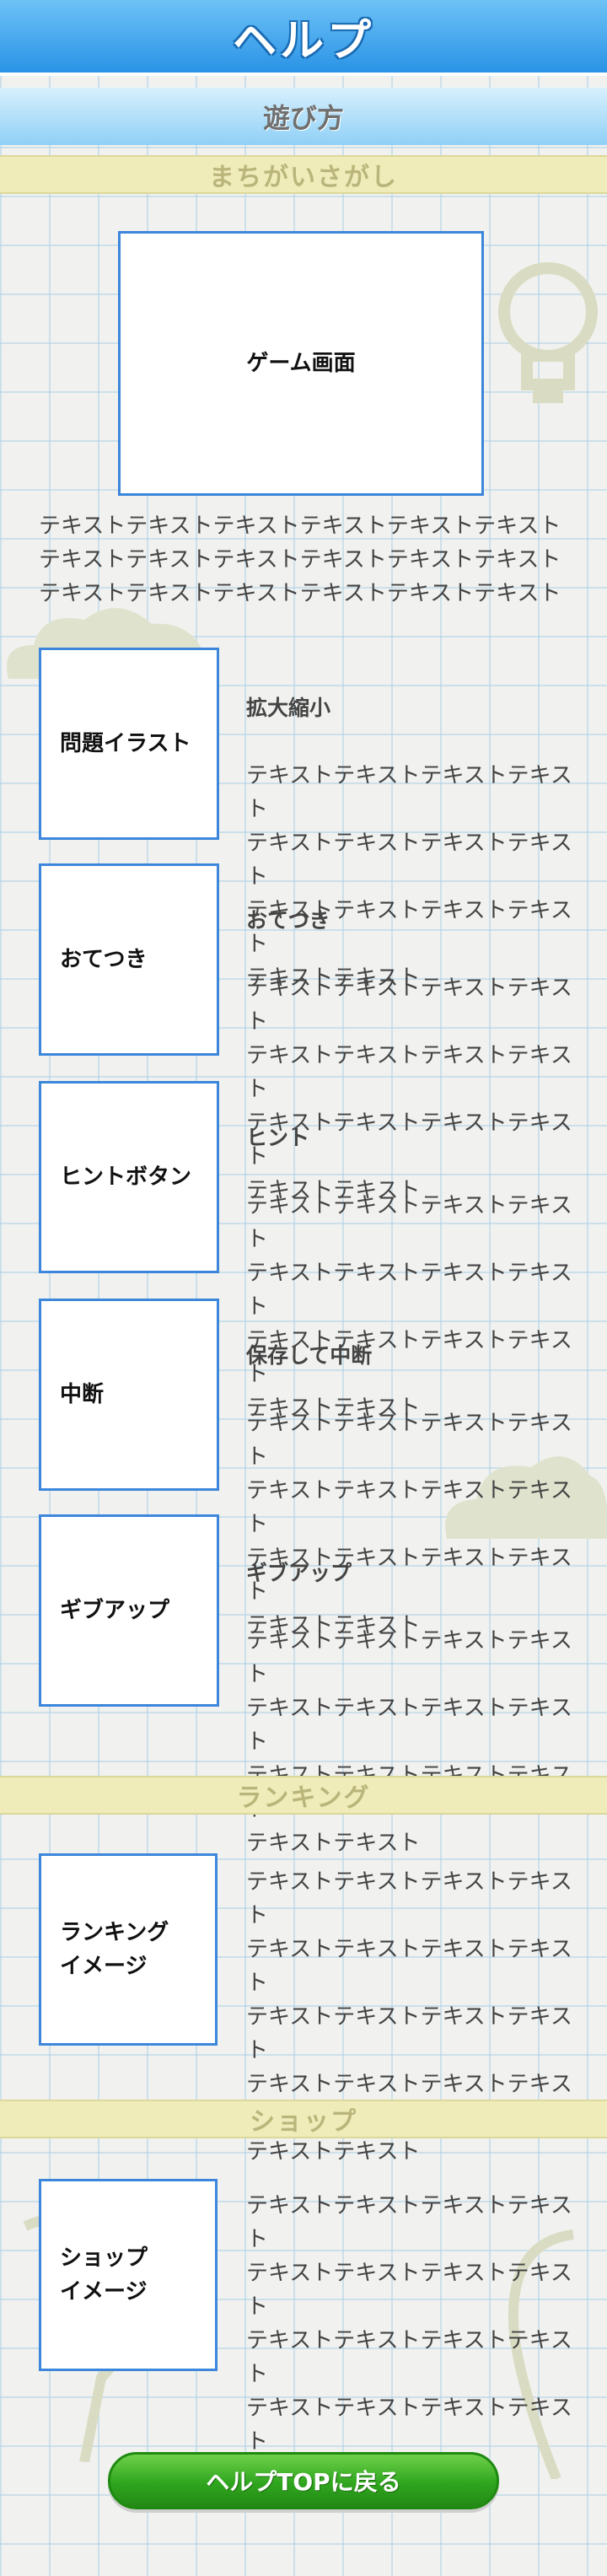 Image resolution: width=607 pixels, height=2576 pixels. I want to click on section-title: まちがいさがし, so click(303, 177).